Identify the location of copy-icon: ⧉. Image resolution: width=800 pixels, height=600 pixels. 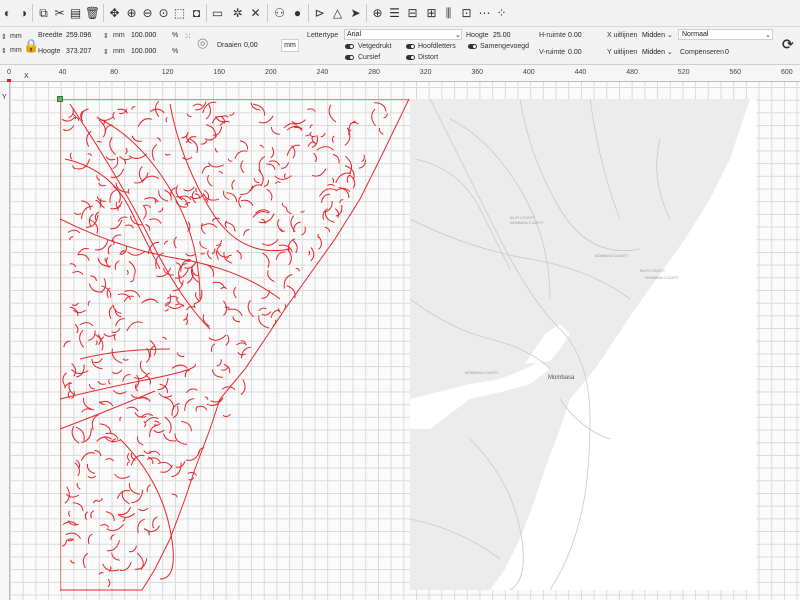
(43, 12).